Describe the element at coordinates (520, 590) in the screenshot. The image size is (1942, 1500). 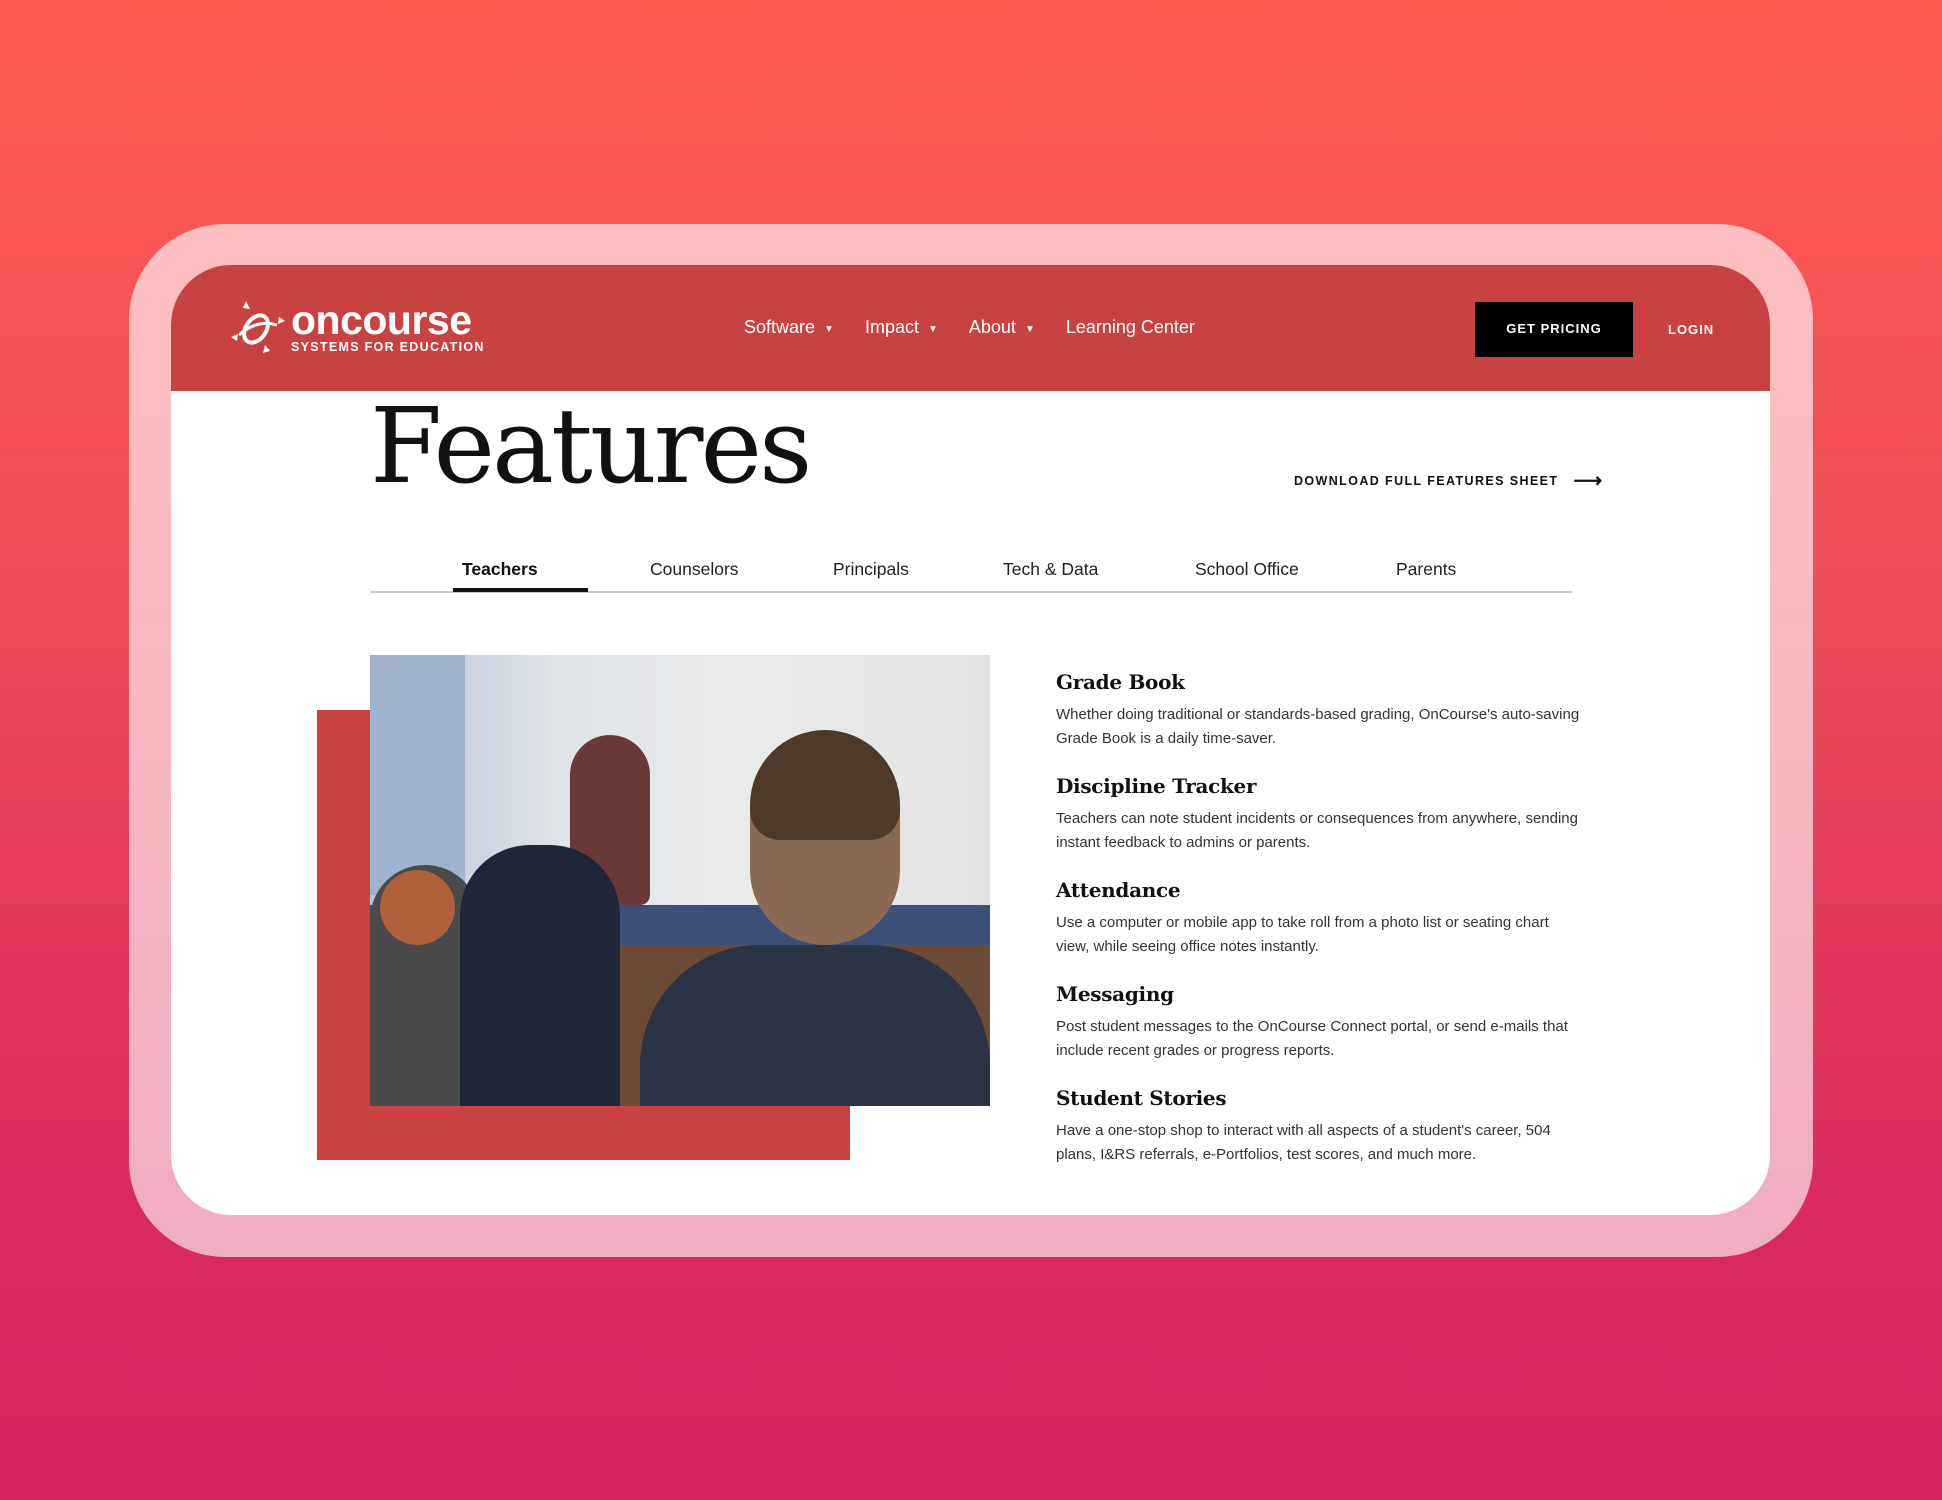
I see `active-tab-indicator` at that location.